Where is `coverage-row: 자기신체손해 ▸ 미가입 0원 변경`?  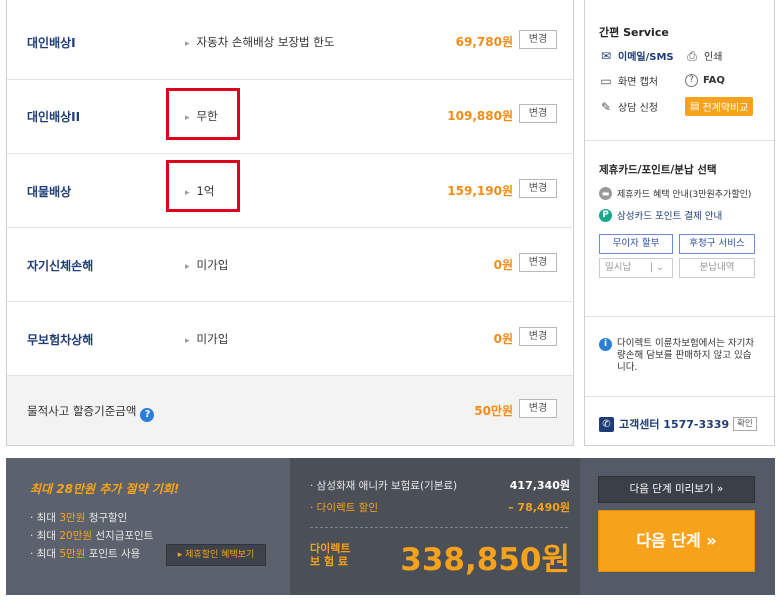 coverage-row: 자기신체손해 ▸ 미가입 0원 변경 is located at coordinates (290, 265).